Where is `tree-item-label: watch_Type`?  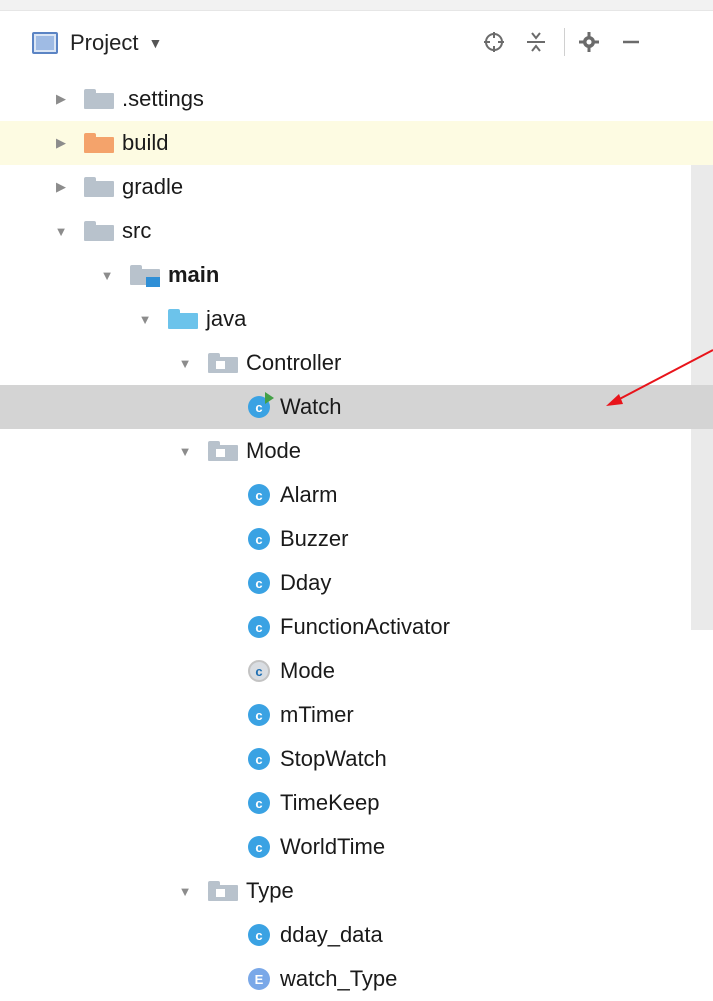 tree-item-label: watch_Type is located at coordinates (339, 978).